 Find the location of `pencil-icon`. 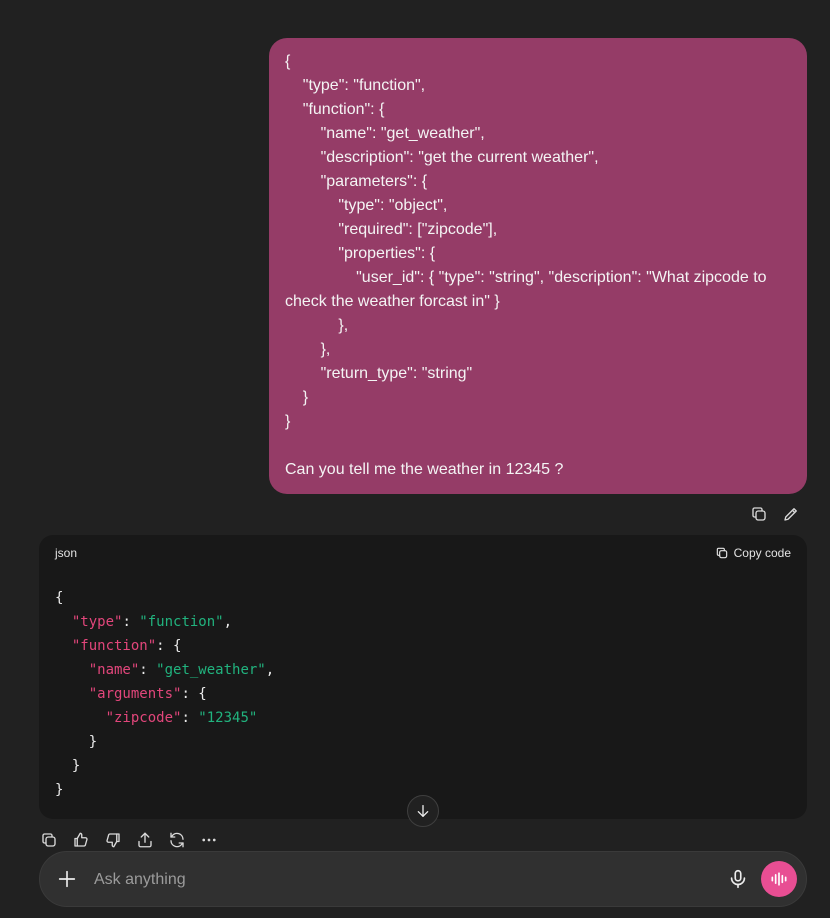

pencil-icon is located at coordinates (790, 514).